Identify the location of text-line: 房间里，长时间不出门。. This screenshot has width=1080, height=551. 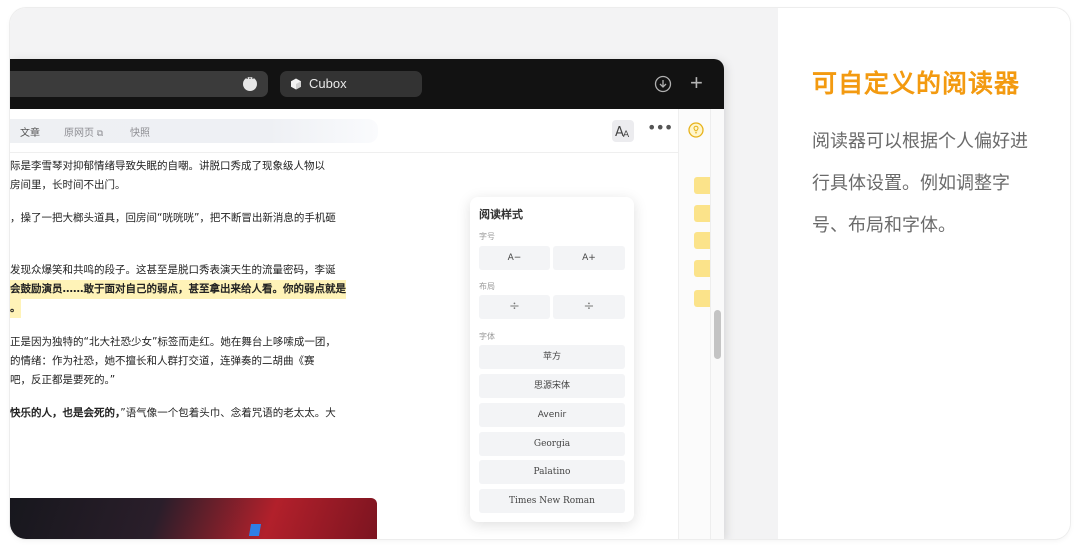
(68, 185).